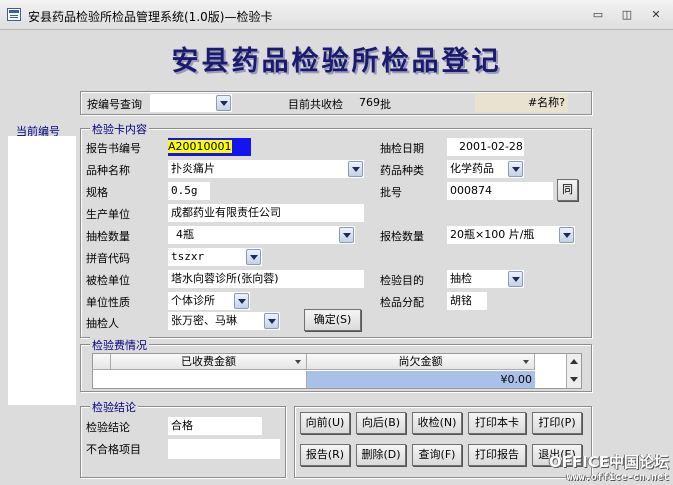 This screenshot has height=485, width=673. Describe the element at coordinates (191, 103) in the screenshot. I see `query-number-combo` at that location.